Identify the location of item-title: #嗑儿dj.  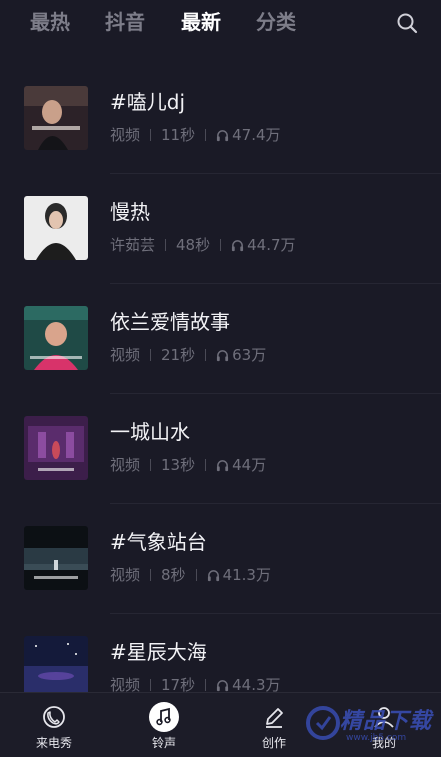
(148, 102).